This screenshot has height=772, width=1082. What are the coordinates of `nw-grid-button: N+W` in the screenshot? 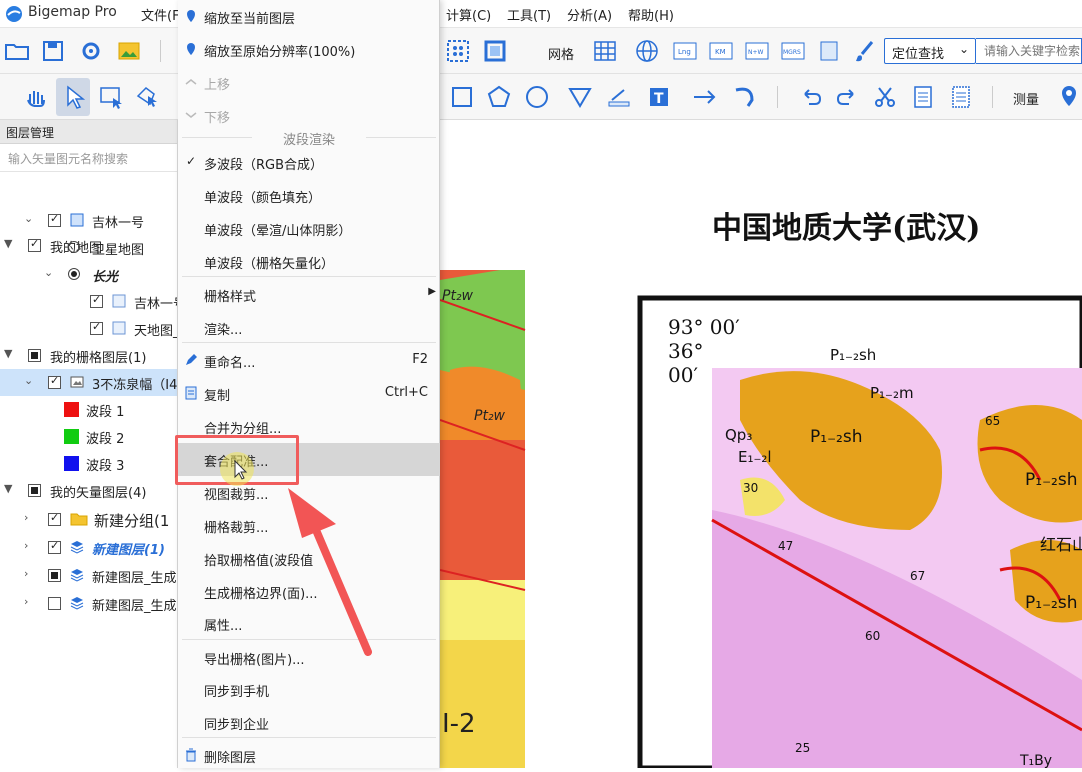 It's located at (757, 51).